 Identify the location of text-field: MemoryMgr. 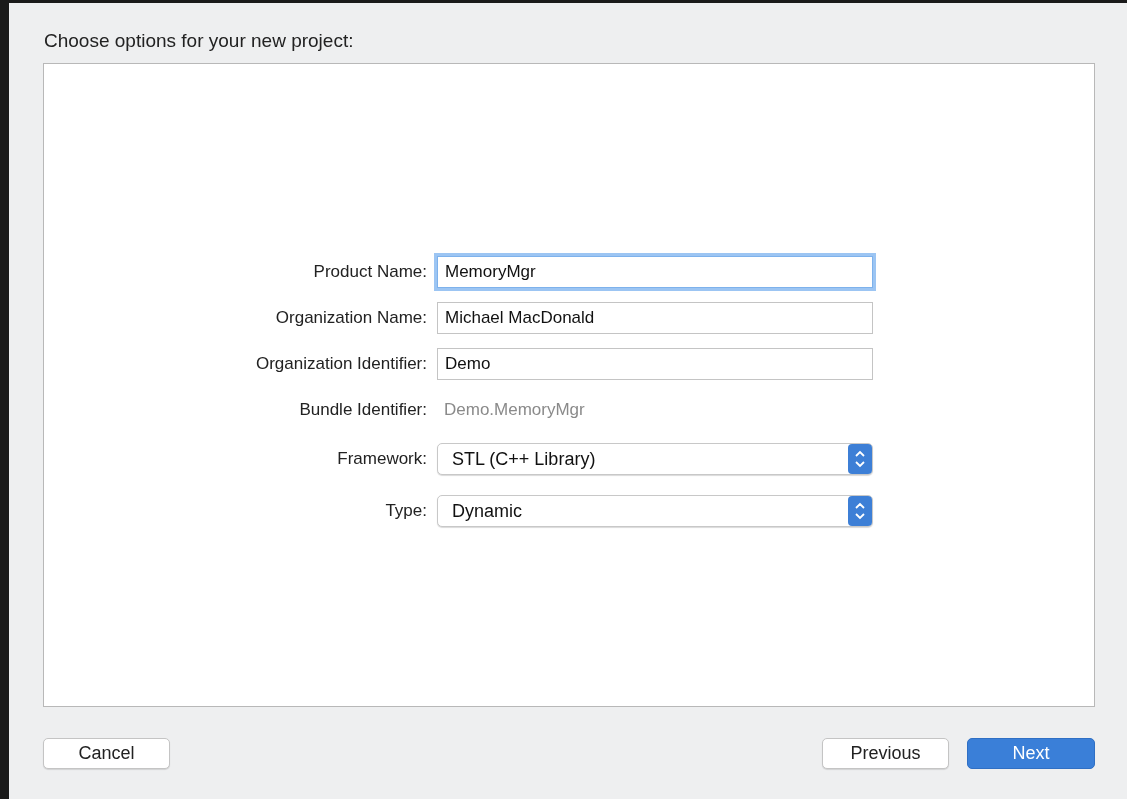
(655, 272).